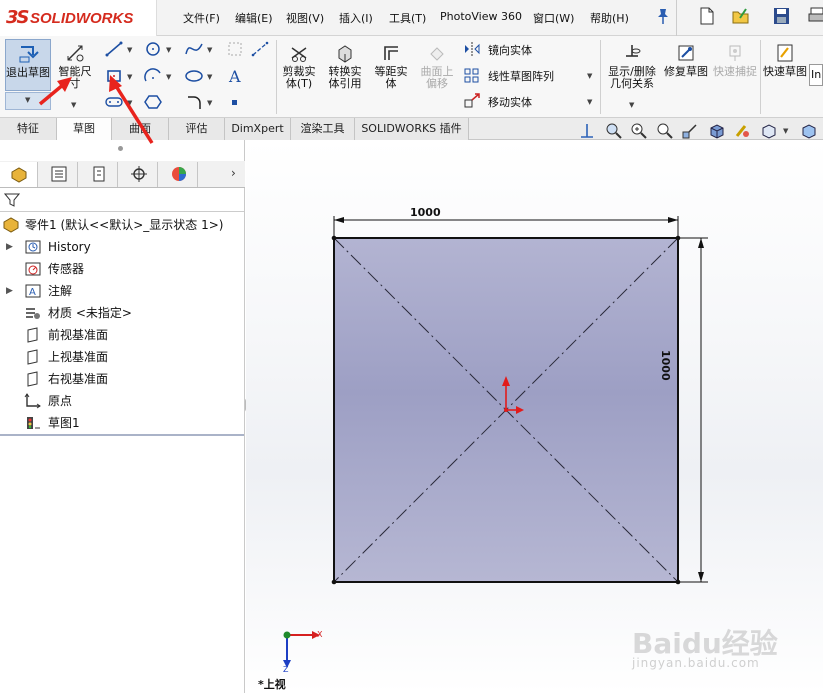  I want to click on plane-sketch-icon, so click(235, 49).